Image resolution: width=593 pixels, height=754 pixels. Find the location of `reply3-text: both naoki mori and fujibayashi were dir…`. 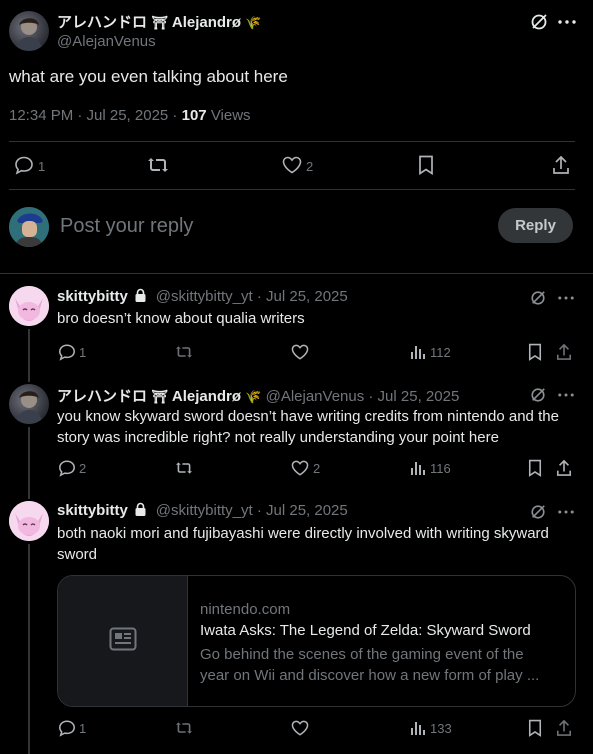

reply3-text: both naoki mori and fujibayashi were dir… is located at coordinates (303, 544).